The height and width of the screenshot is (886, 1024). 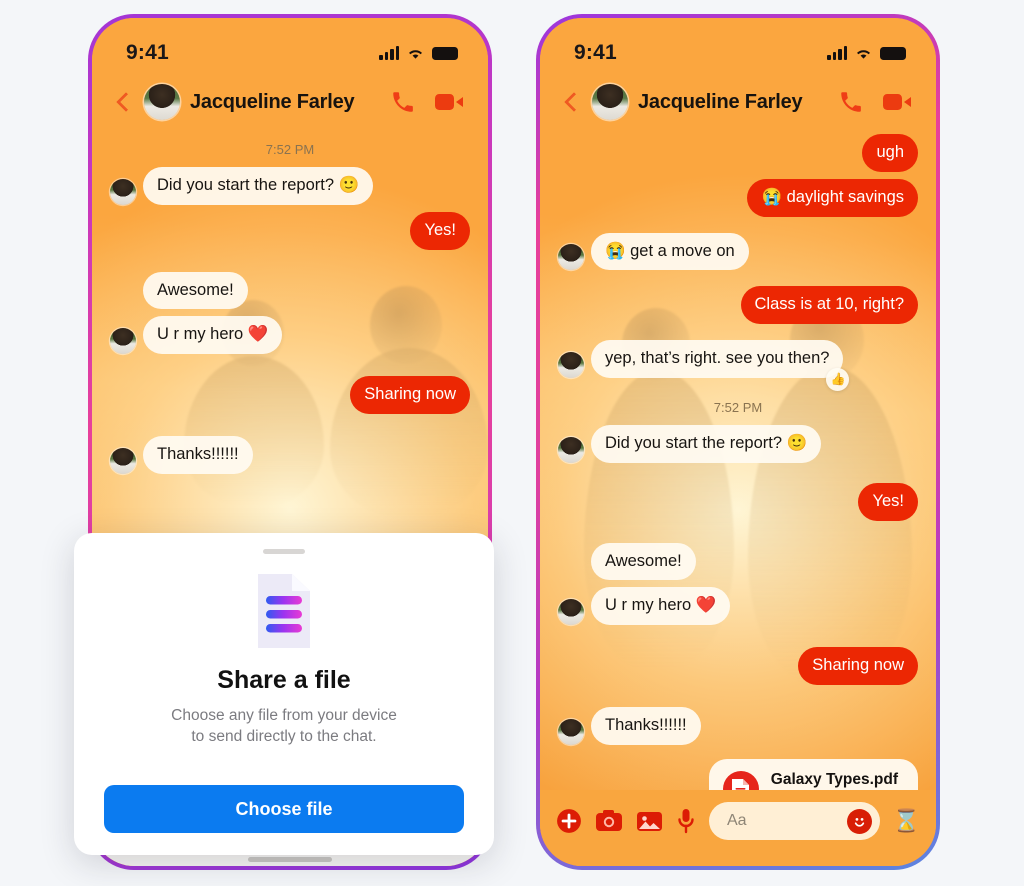 What do you see at coordinates (738, 305) in the screenshot?
I see `message-row: Class is at 10, right?` at bounding box center [738, 305].